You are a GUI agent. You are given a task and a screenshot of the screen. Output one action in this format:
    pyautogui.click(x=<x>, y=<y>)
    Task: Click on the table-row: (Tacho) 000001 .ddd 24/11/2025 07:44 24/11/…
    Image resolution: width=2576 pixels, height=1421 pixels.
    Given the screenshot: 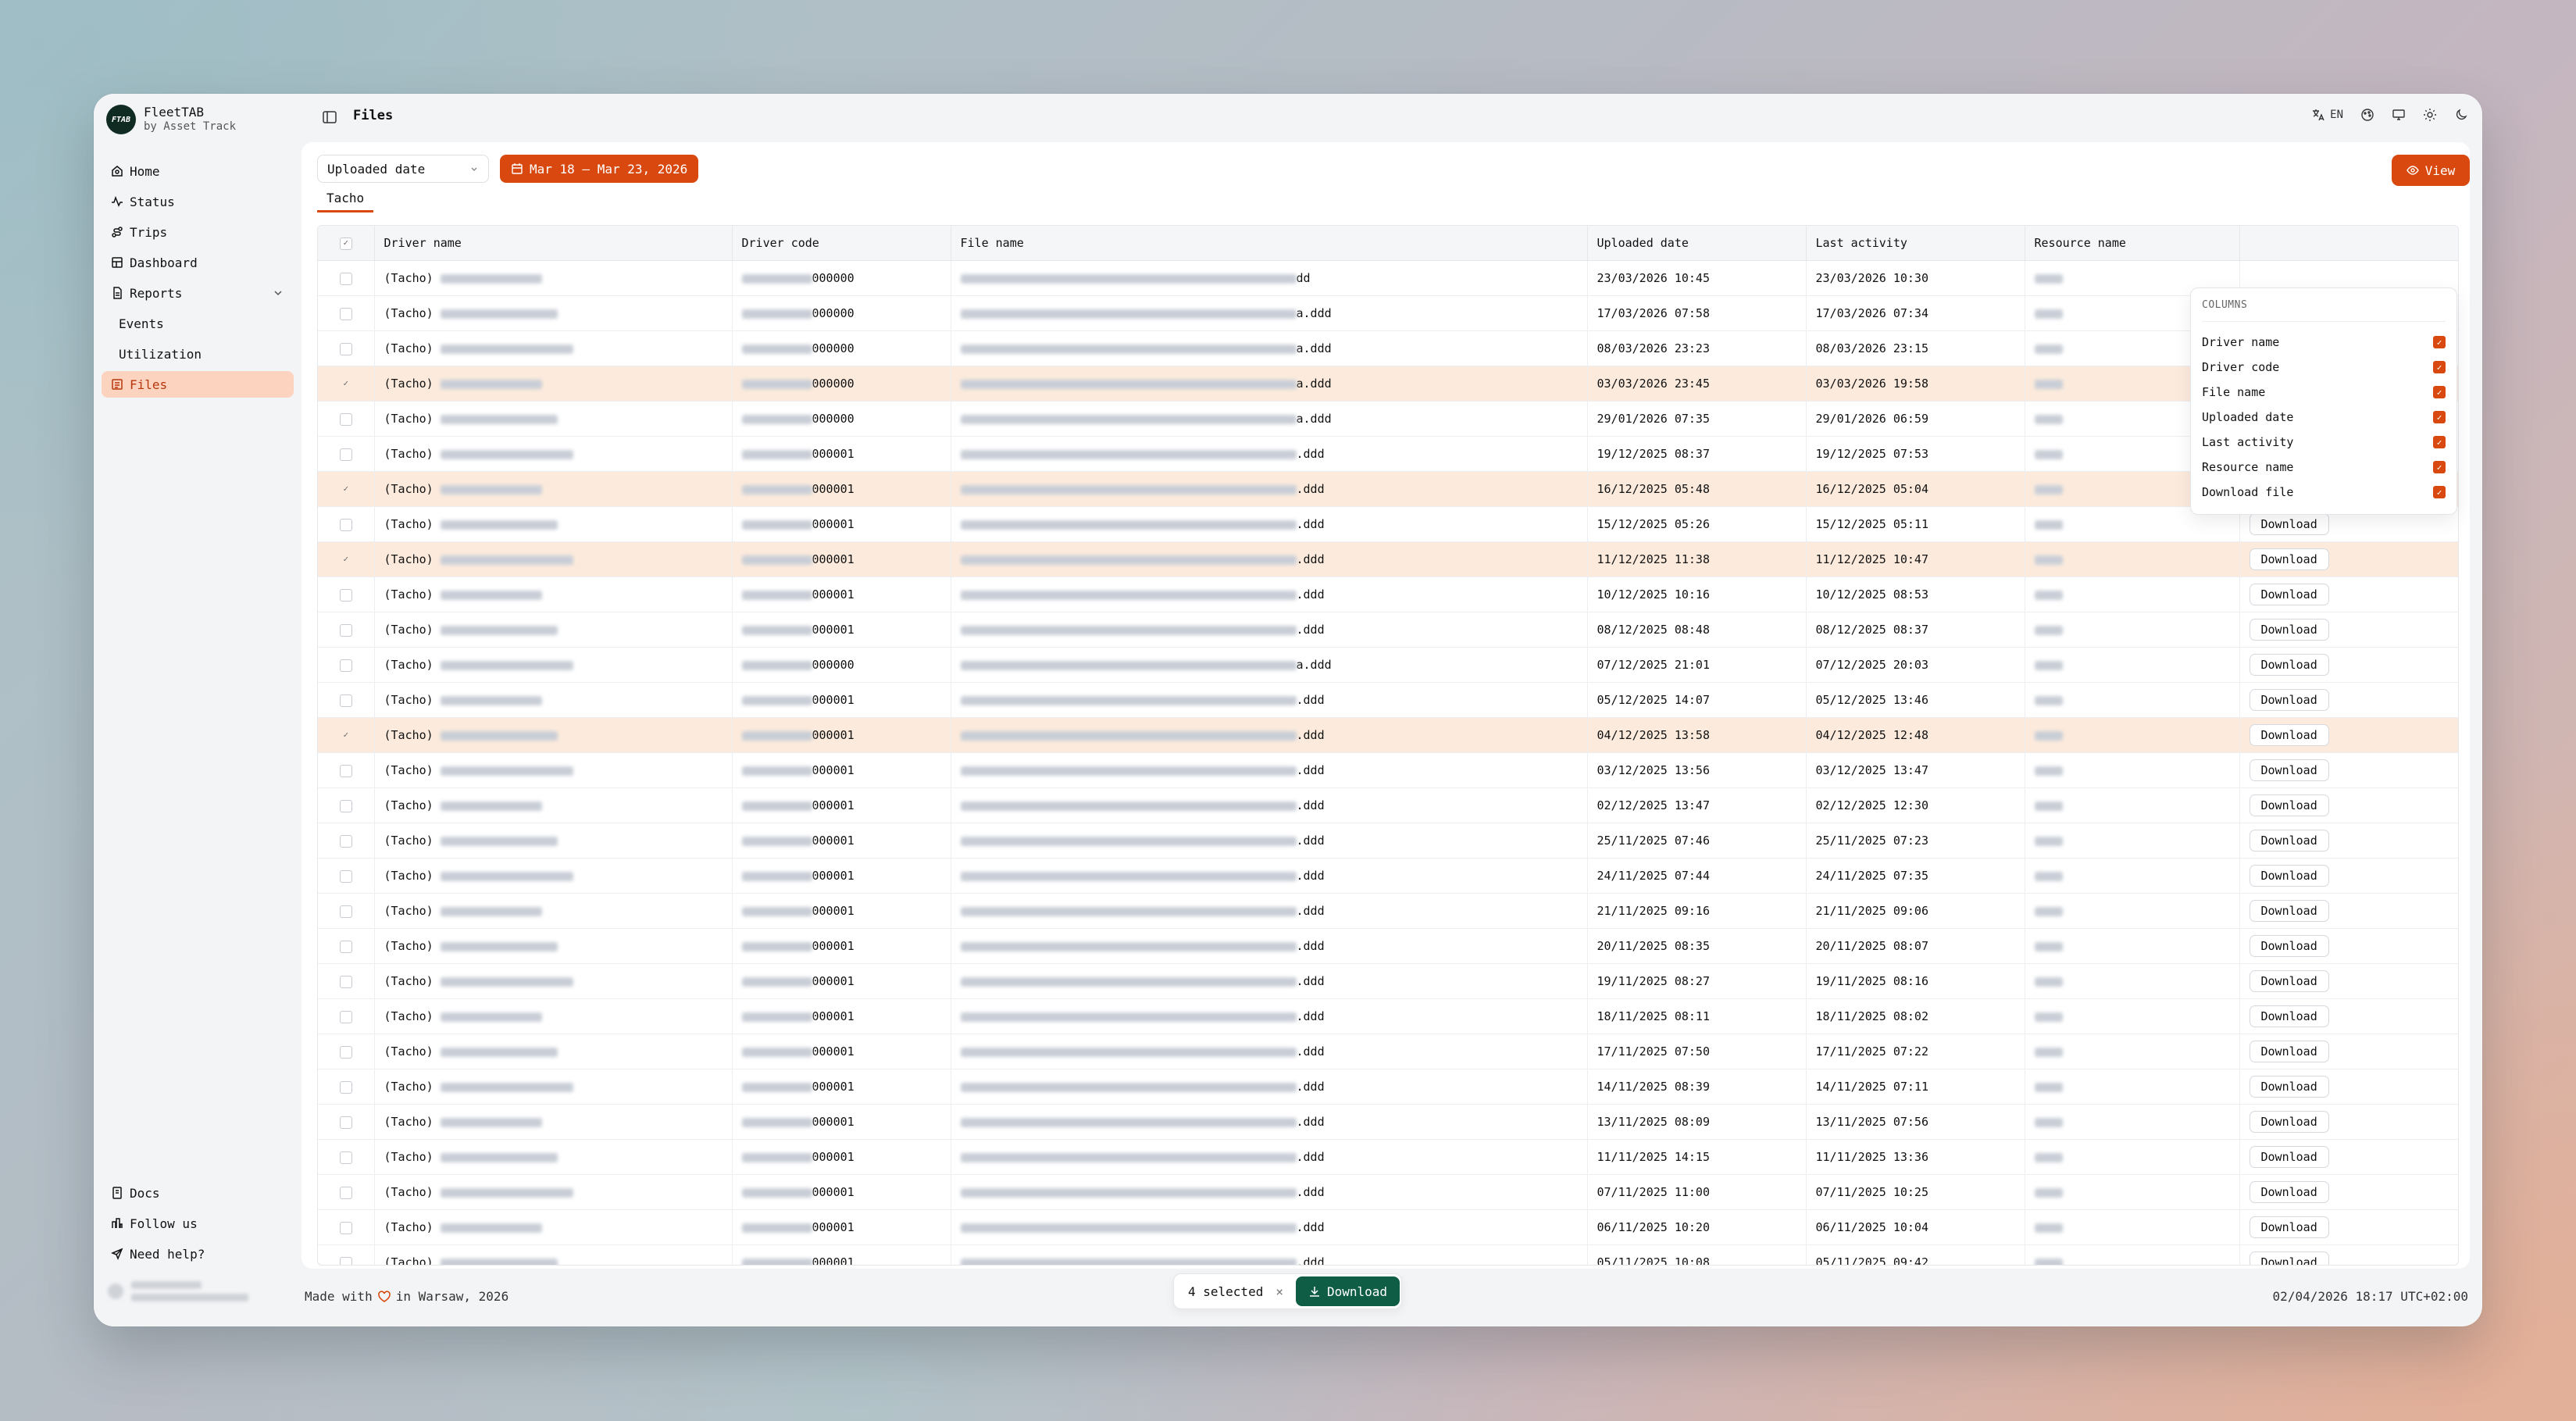 What is the action you would take?
    pyautogui.click(x=1388, y=876)
    